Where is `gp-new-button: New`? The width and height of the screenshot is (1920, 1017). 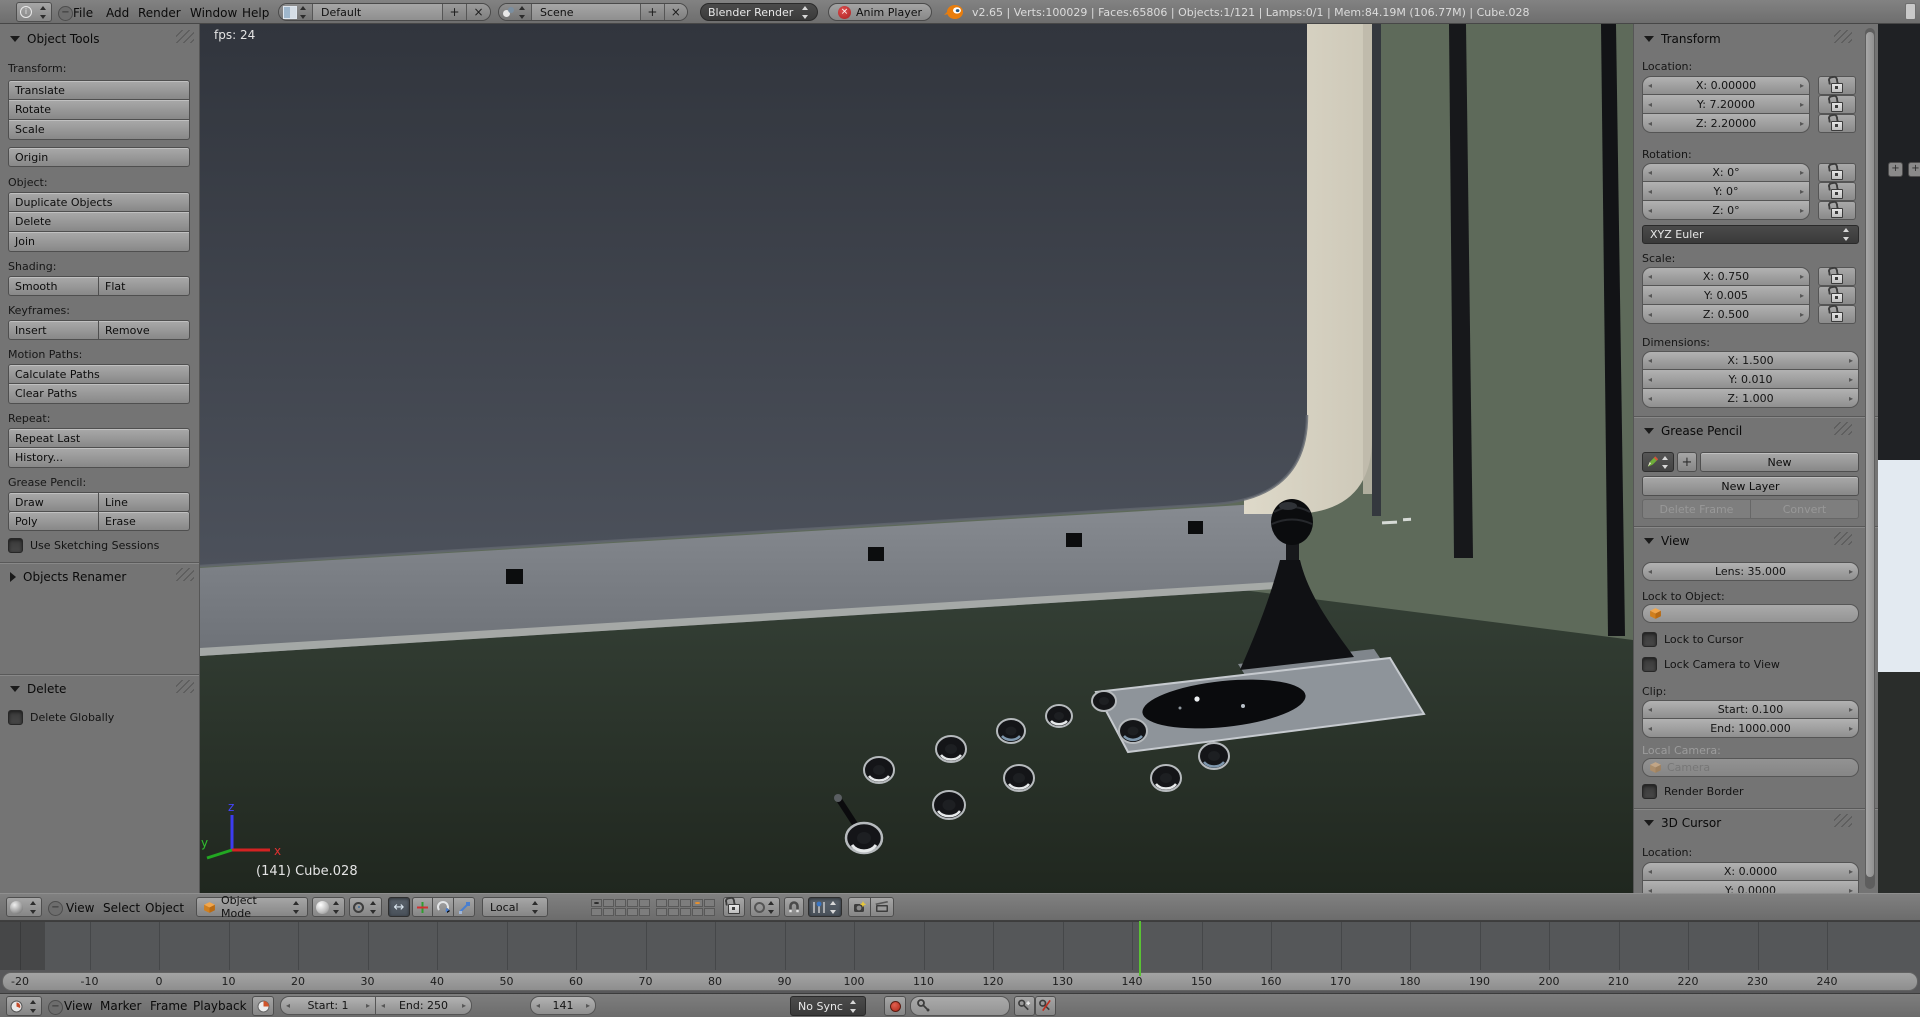
gp-new-button: New is located at coordinates (1779, 462).